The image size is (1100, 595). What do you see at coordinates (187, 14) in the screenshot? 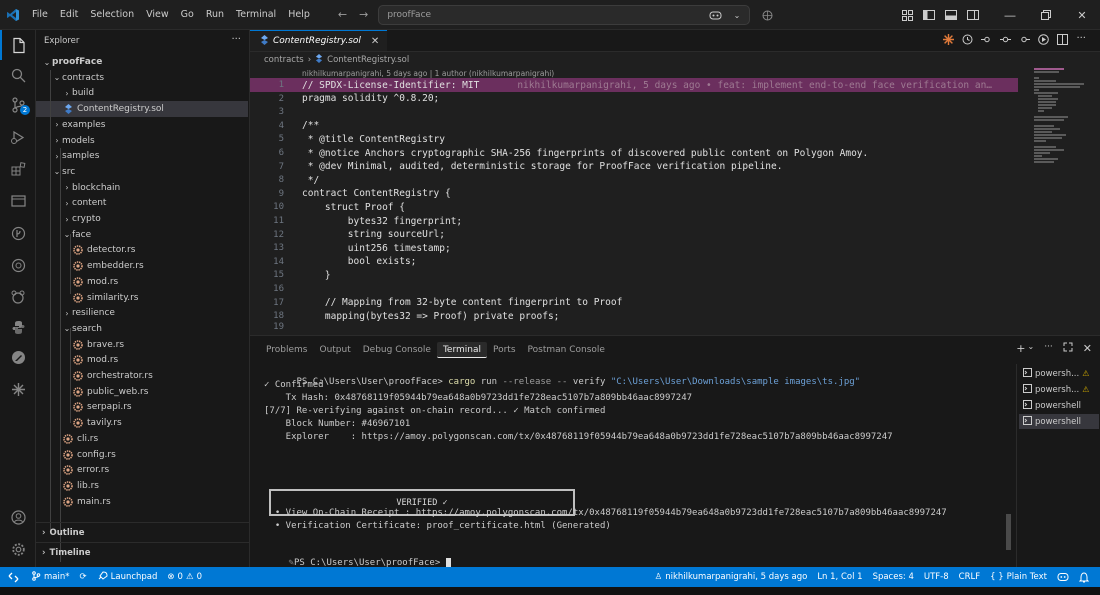
I see `menu-go: Go` at bounding box center [187, 14].